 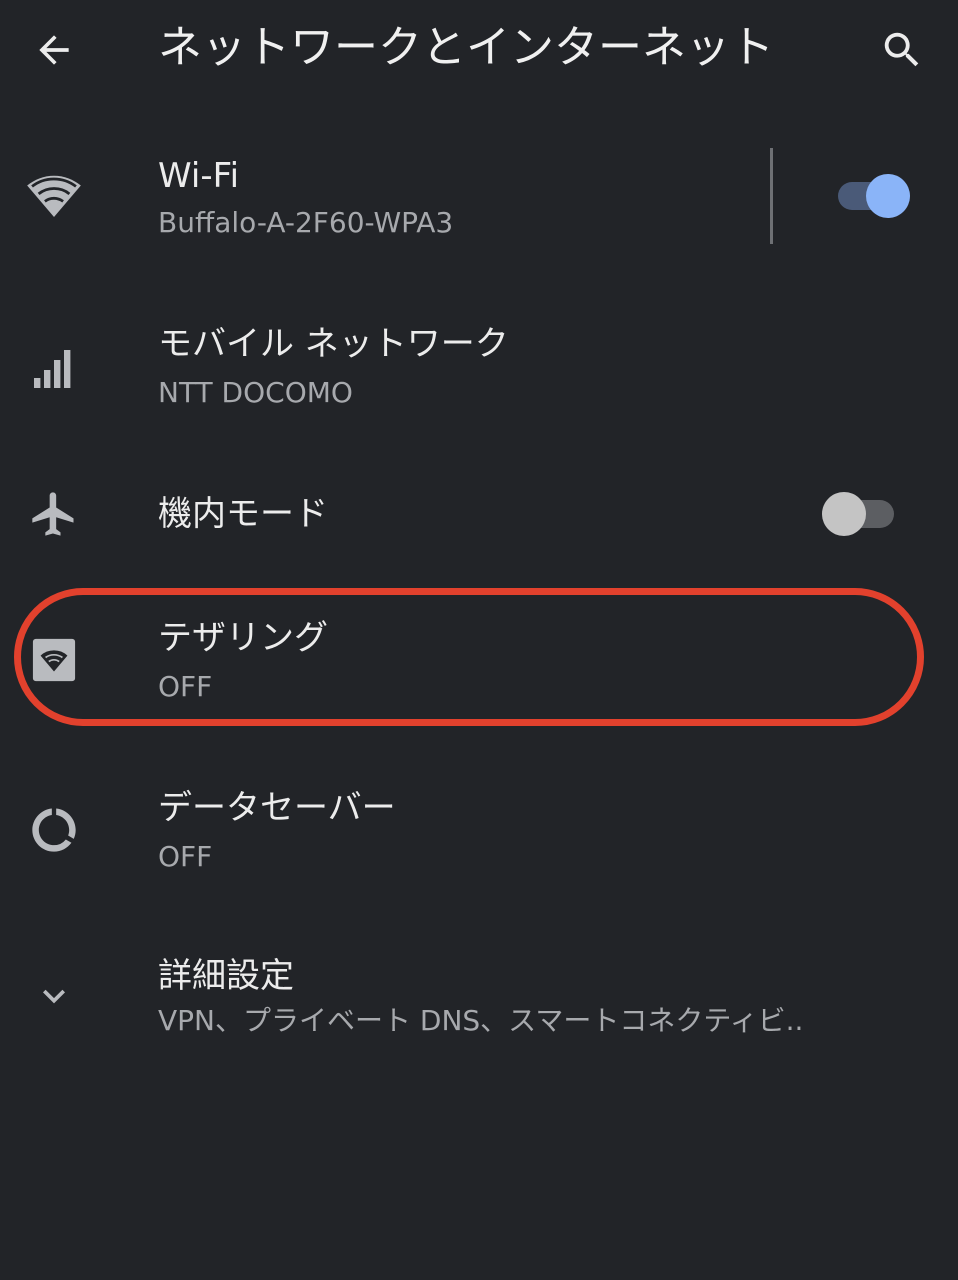 I want to click on airplane-icon, so click(x=53, y=514).